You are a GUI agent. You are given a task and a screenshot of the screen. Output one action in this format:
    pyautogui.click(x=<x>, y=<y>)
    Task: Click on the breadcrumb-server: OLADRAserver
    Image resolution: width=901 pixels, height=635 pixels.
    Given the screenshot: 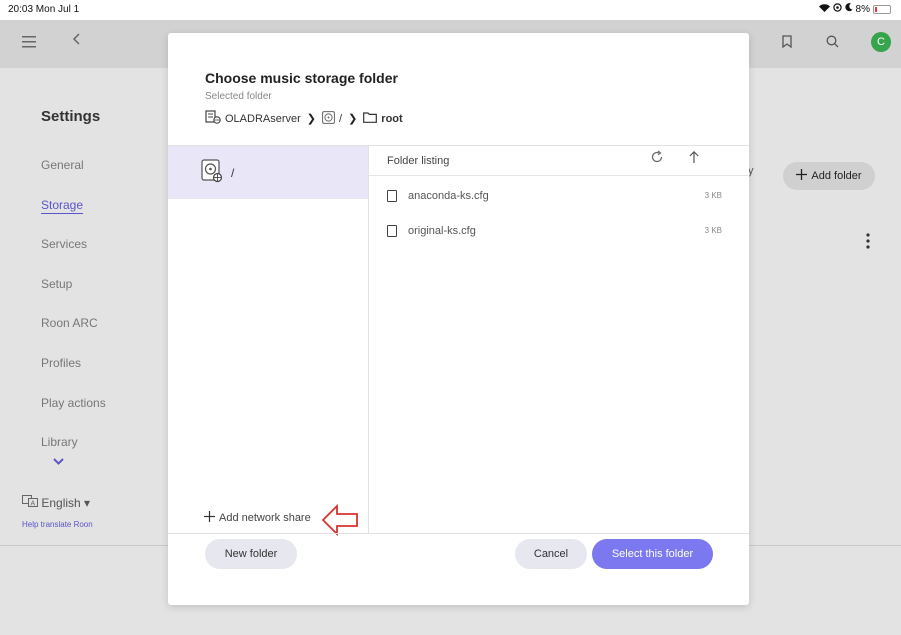 What is the action you would take?
    pyautogui.click(x=263, y=119)
    